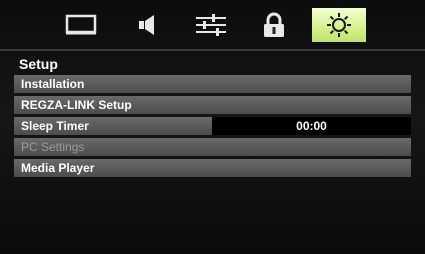  I want to click on menu-item-pc-settings: PC Settings, so click(212, 147).